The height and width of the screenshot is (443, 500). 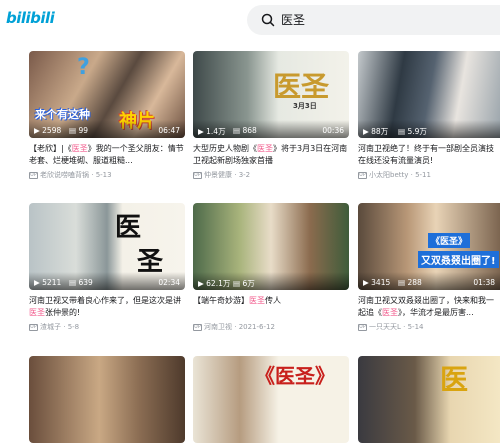 What do you see at coordinates (458, 259) in the screenshot?
I see `thumbnail-caption: 又双叒叕出圈了!` at bounding box center [458, 259].